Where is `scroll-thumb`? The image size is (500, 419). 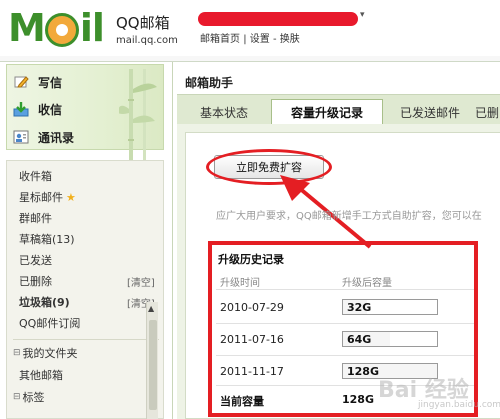
scroll-thumb is located at coordinates (153, 365).